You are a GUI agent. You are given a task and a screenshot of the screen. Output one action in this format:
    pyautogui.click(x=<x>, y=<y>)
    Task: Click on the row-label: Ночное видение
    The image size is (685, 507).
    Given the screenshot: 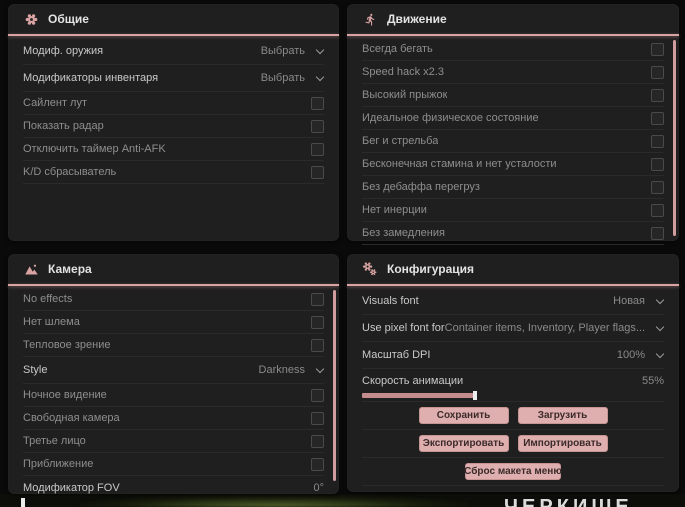 What is the action you would take?
    pyautogui.click(x=65, y=395)
    